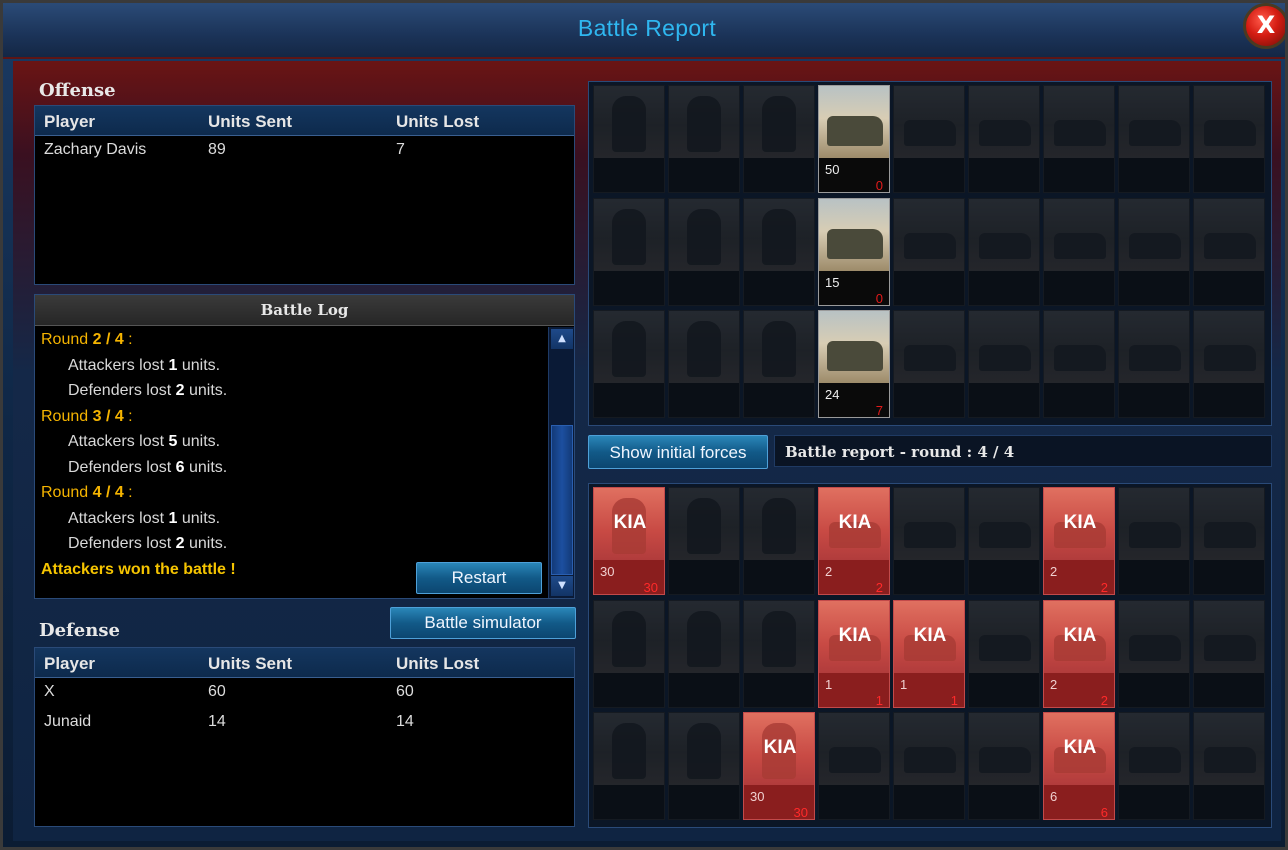 The width and height of the screenshot is (1288, 850). Describe the element at coordinates (122, 390) in the screenshot. I see `loss-prefix: Defenders lost` at that location.